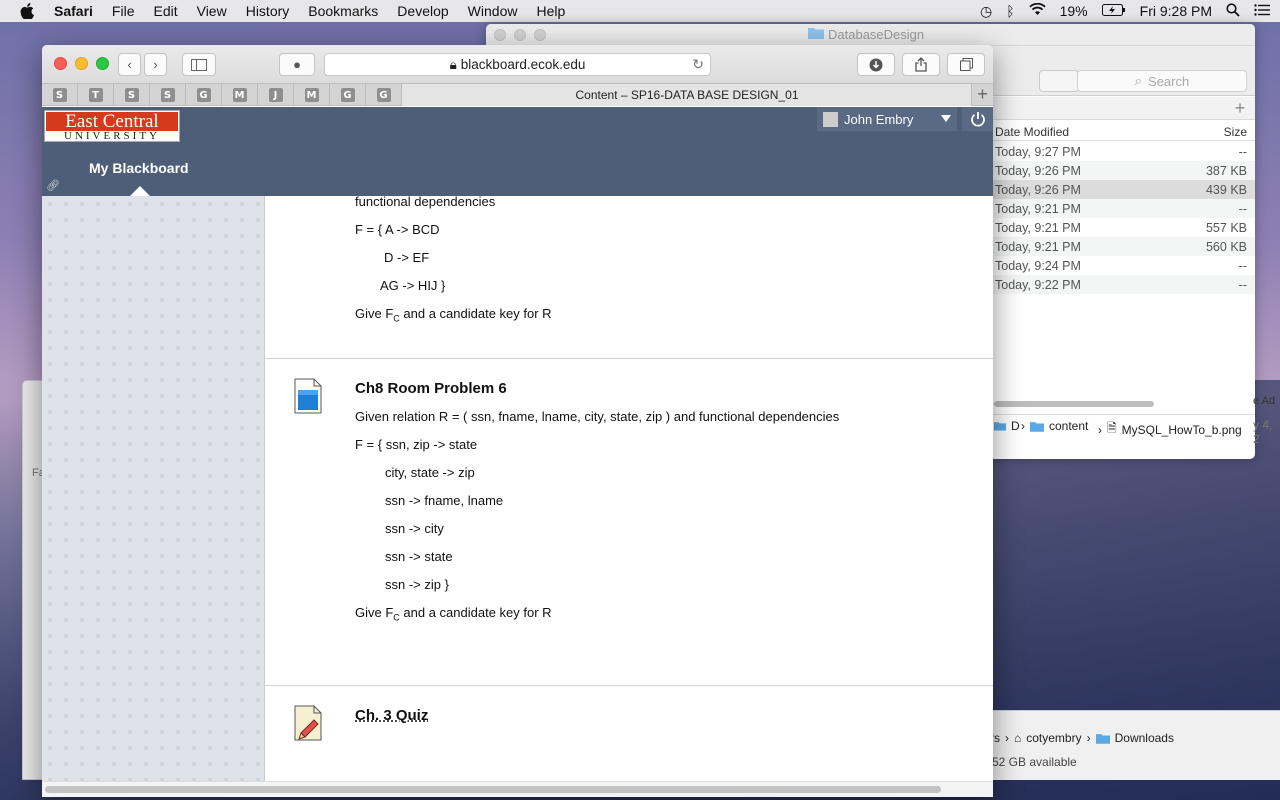 The image size is (1280, 800). What do you see at coordinates (1162, 81) in the screenshot?
I see `finder-search-input: ⌕ Search` at bounding box center [1162, 81].